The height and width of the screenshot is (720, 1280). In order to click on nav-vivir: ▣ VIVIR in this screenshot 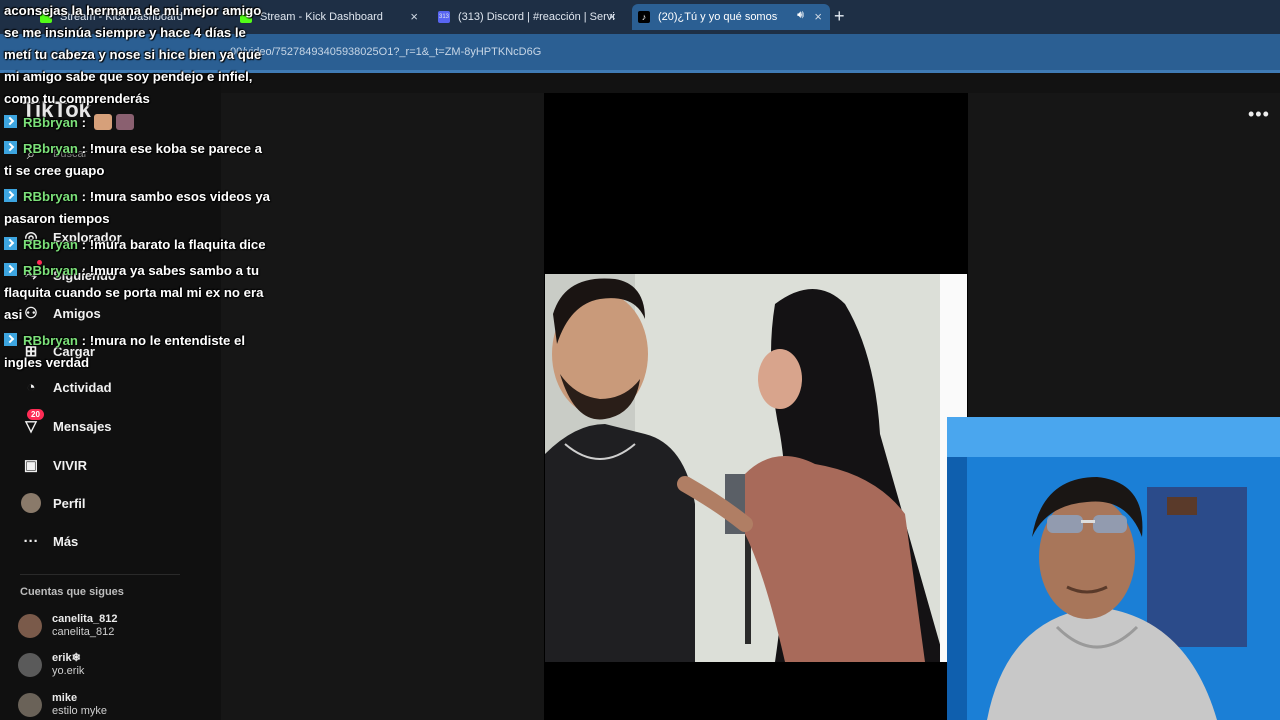, I will do `click(53, 465)`.